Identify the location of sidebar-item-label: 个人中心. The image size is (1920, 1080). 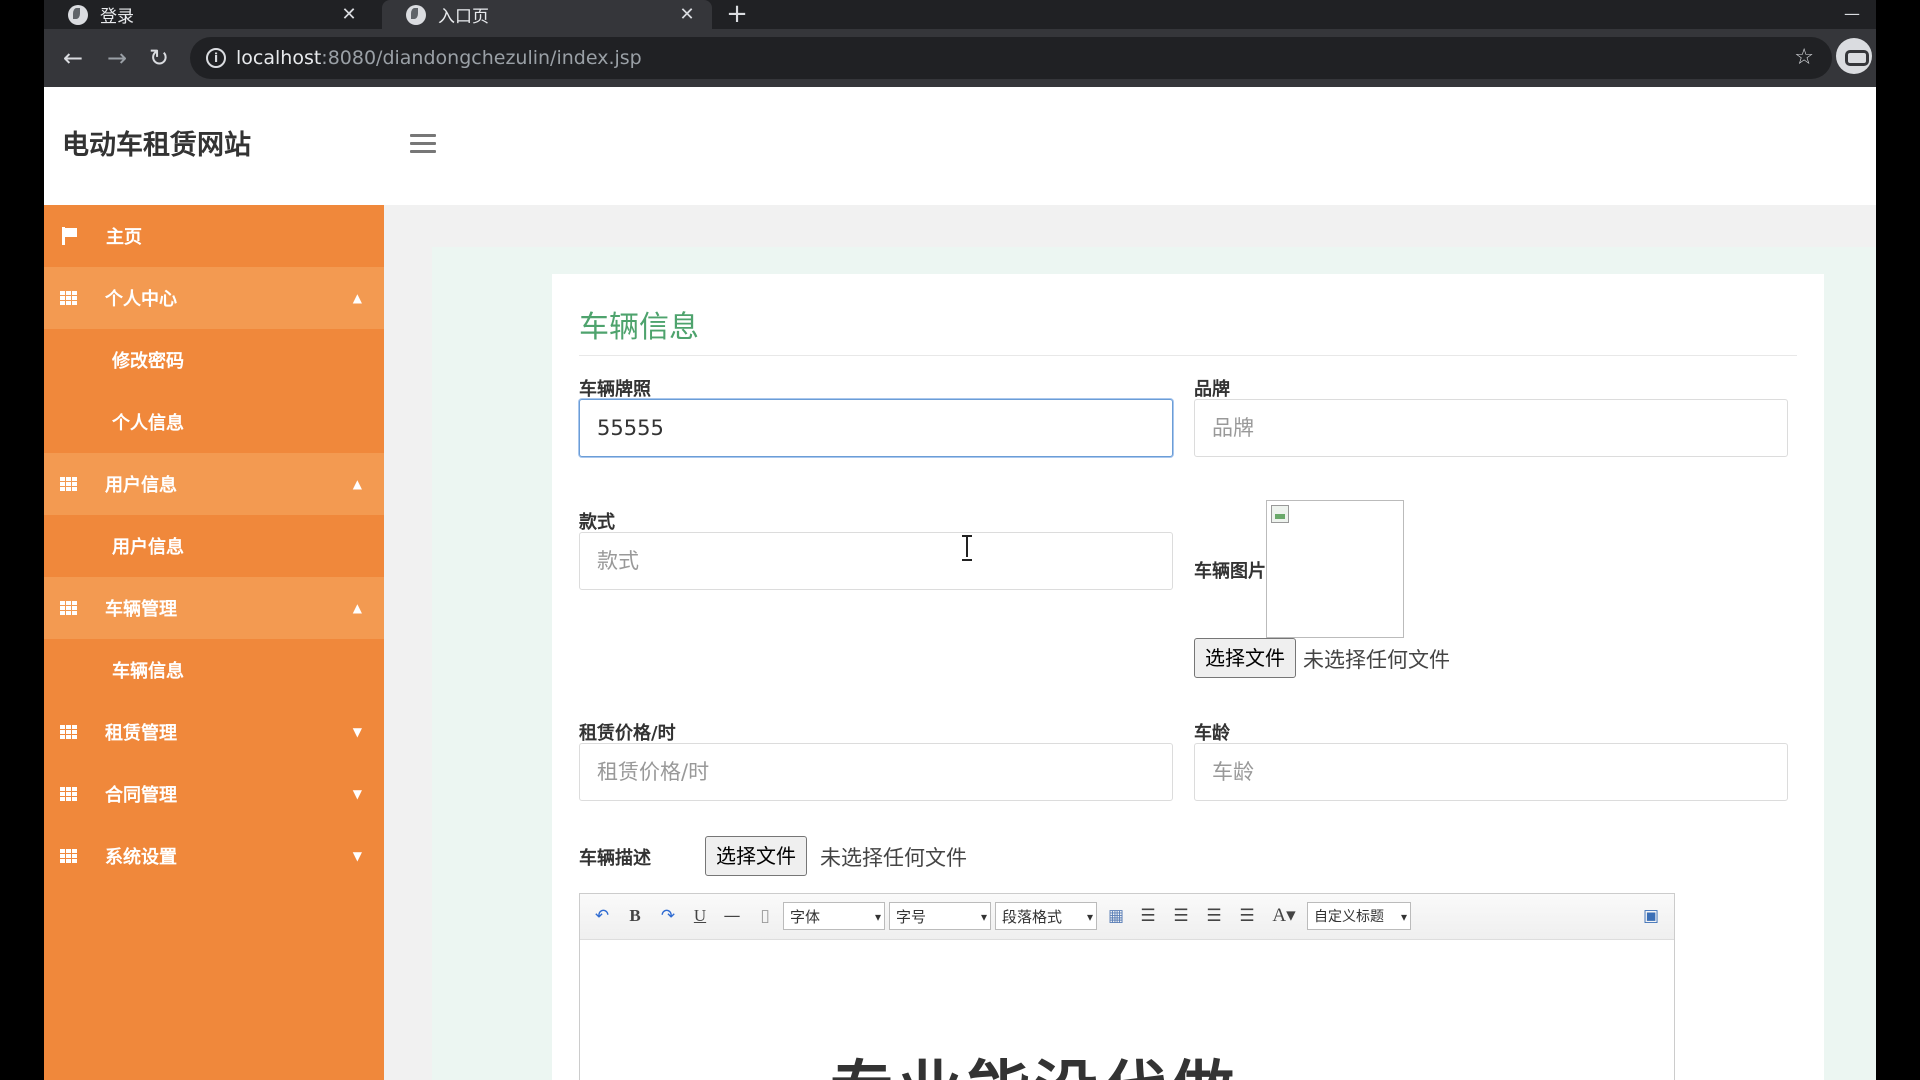
(141, 299).